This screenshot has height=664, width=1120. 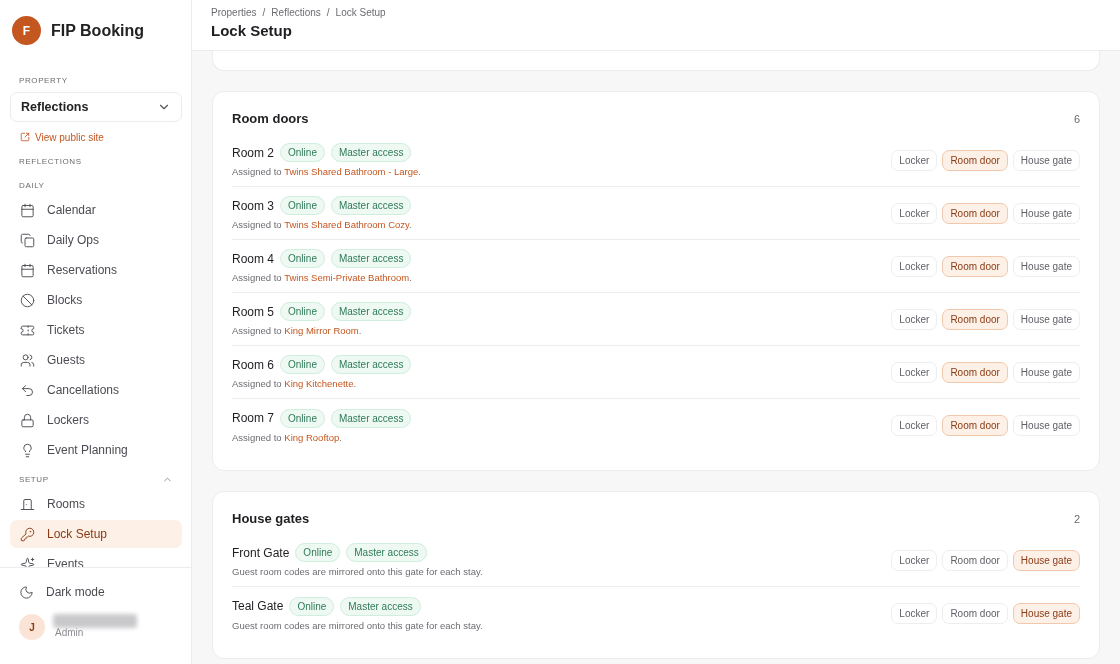 What do you see at coordinates (296, 12) in the screenshot?
I see `breadcrumb-link: Reflections` at bounding box center [296, 12].